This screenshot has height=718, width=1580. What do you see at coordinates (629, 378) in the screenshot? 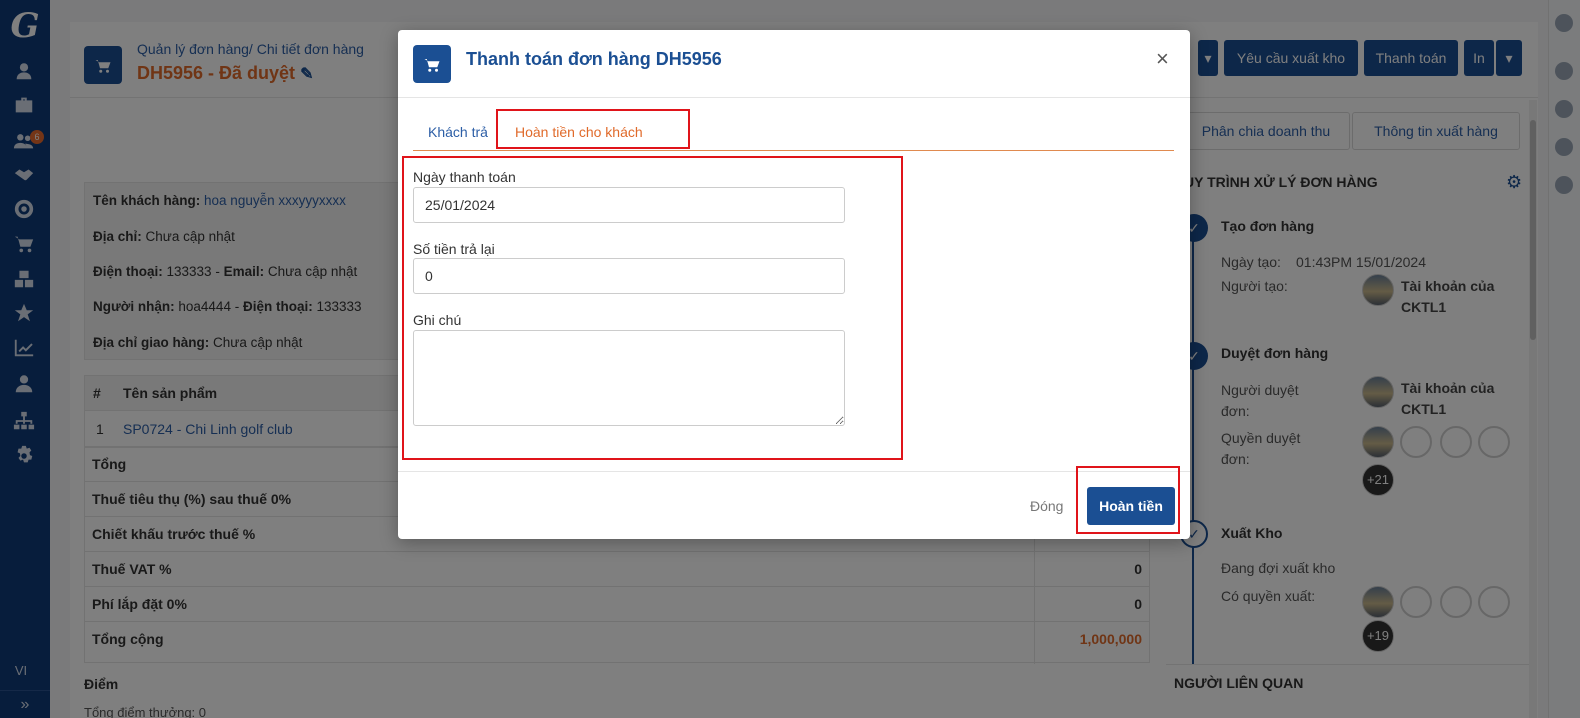
I see `note-textarea` at bounding box center [629, 378].